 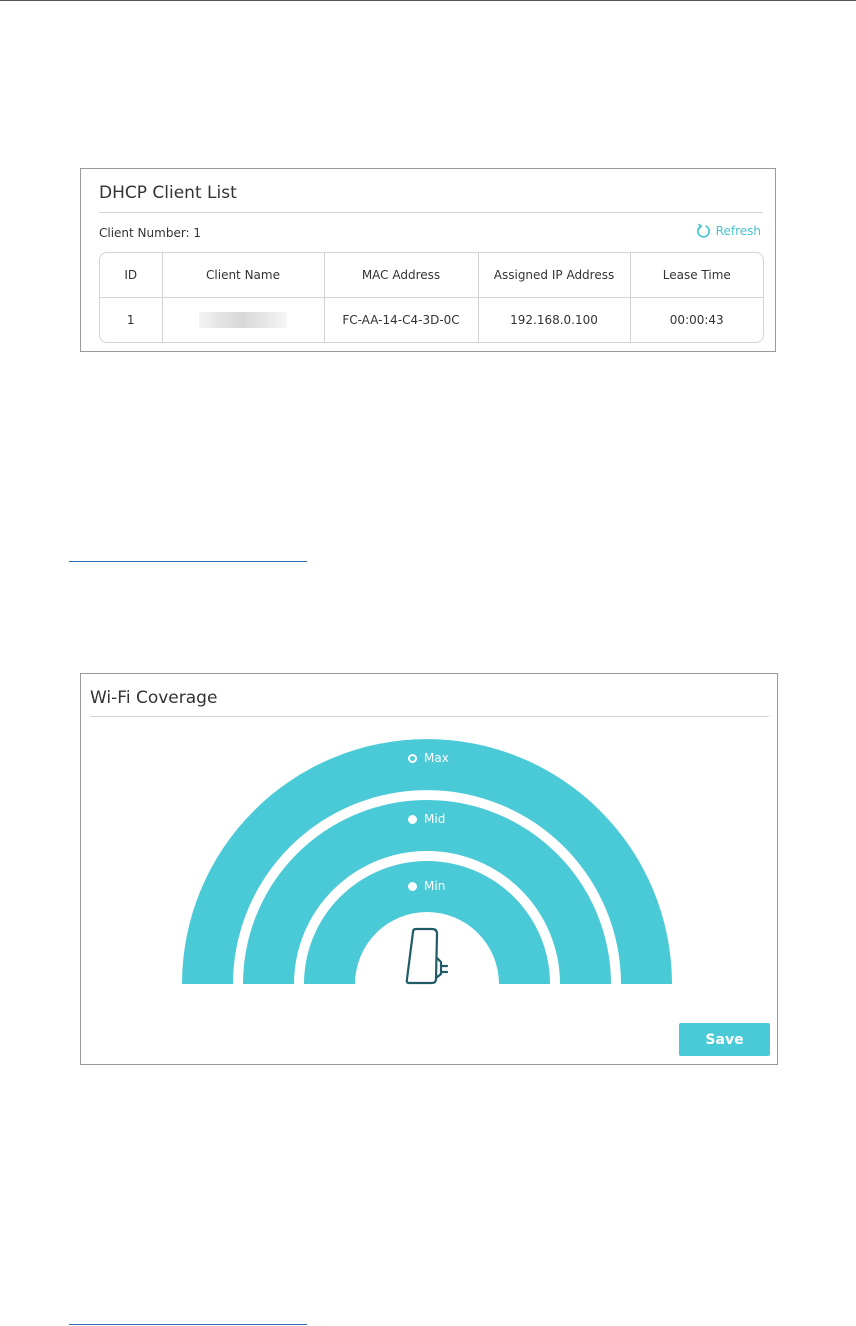 I want to click on option-label-max: Max, so click(x=436, y=758).